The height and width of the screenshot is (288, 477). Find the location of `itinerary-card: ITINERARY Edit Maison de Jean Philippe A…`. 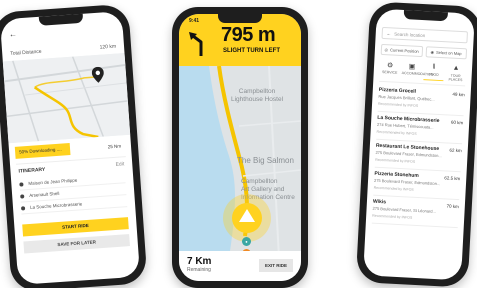

itinerary-card: ITINERARY Edit Maison de Jean Philippe A… is located at coordinates (72, 187).